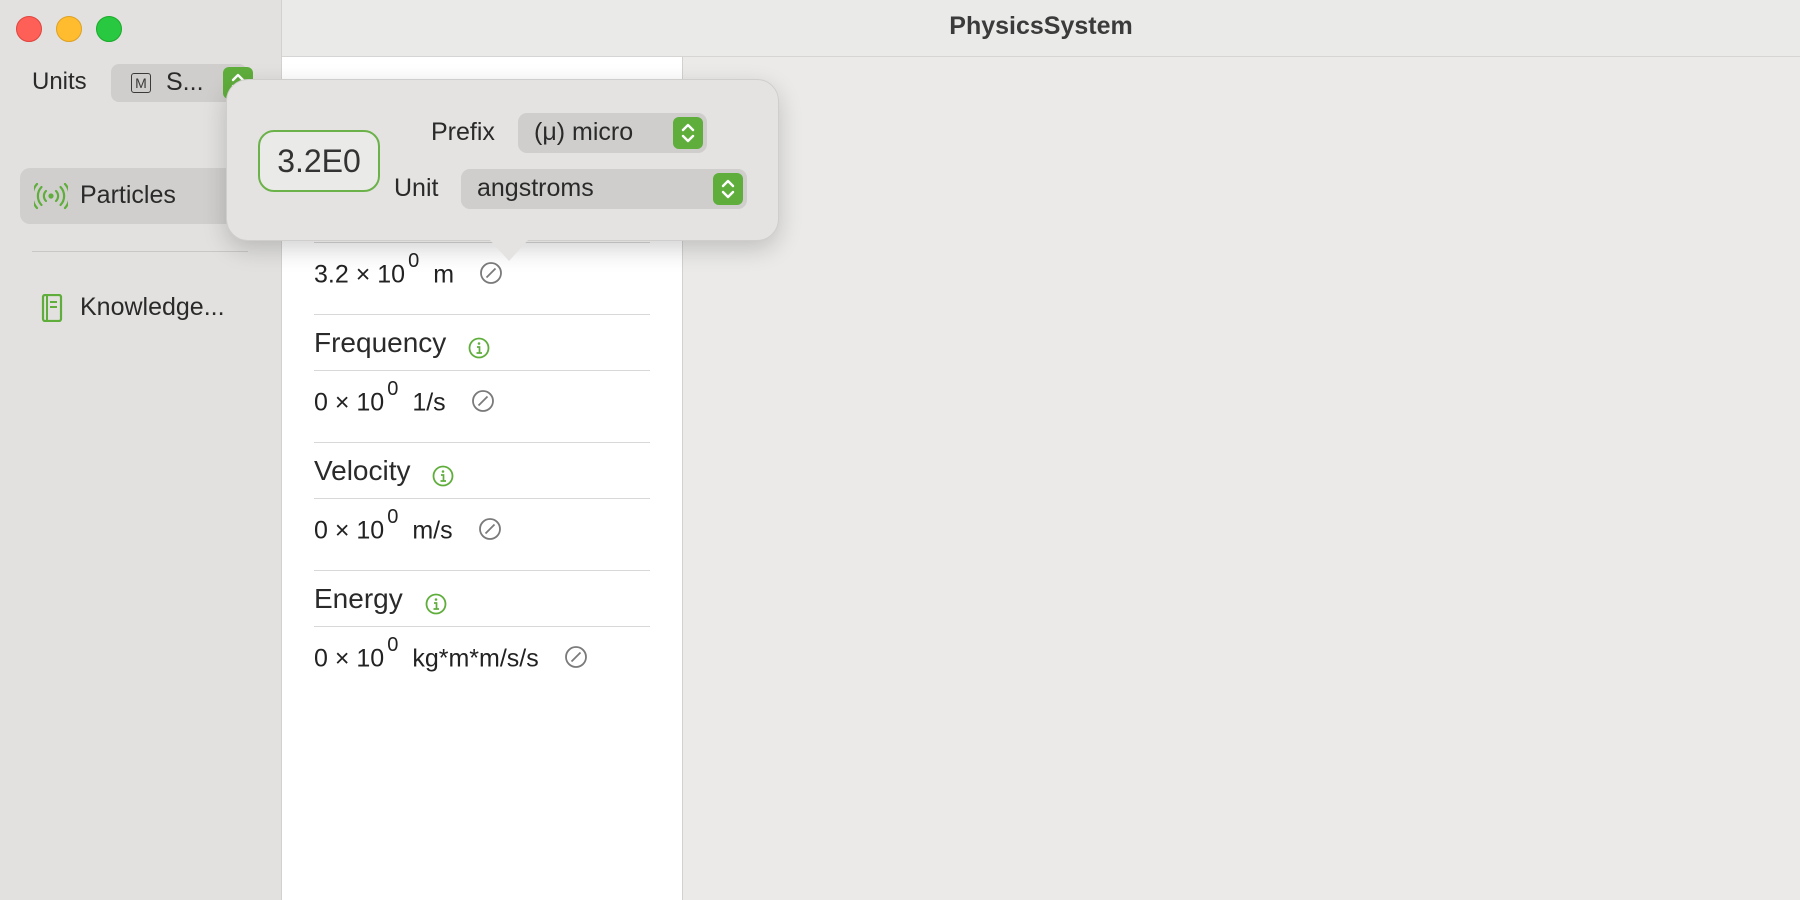  Describe the element at coordinates (416, 188) in the screenshot. I see `unit-label: Unit` at that location.